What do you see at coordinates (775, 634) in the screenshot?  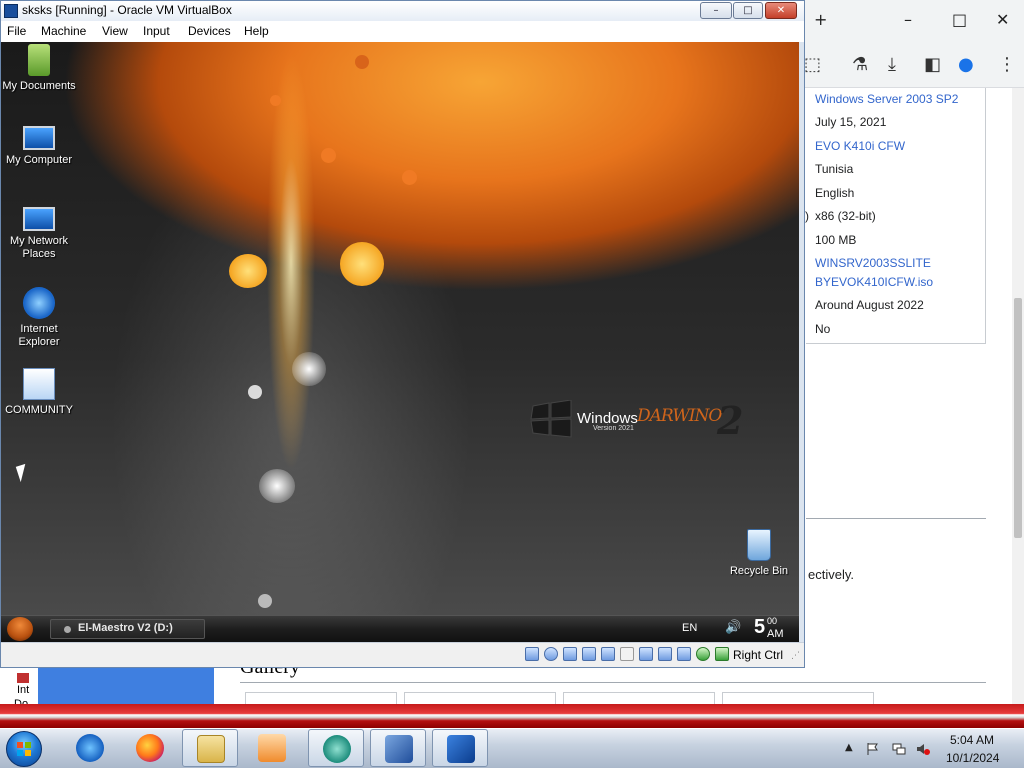 I see `guest-clock-ampm: AM` at bounding box center [775, 634].